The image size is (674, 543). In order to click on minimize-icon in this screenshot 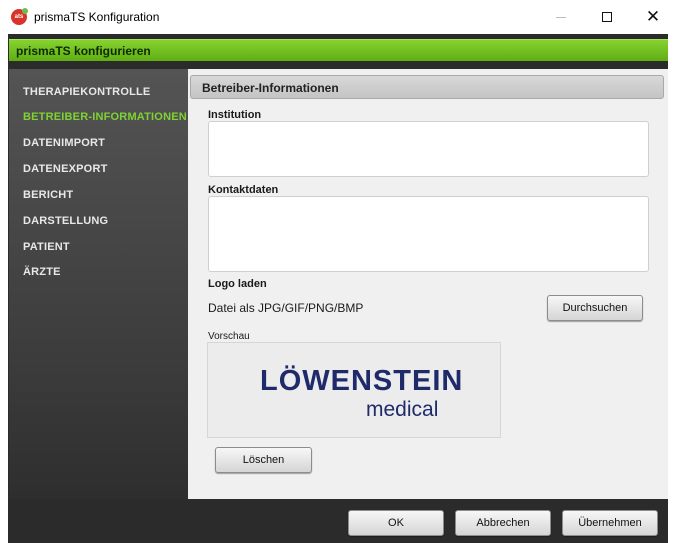, I will do `click(561, 17)`.